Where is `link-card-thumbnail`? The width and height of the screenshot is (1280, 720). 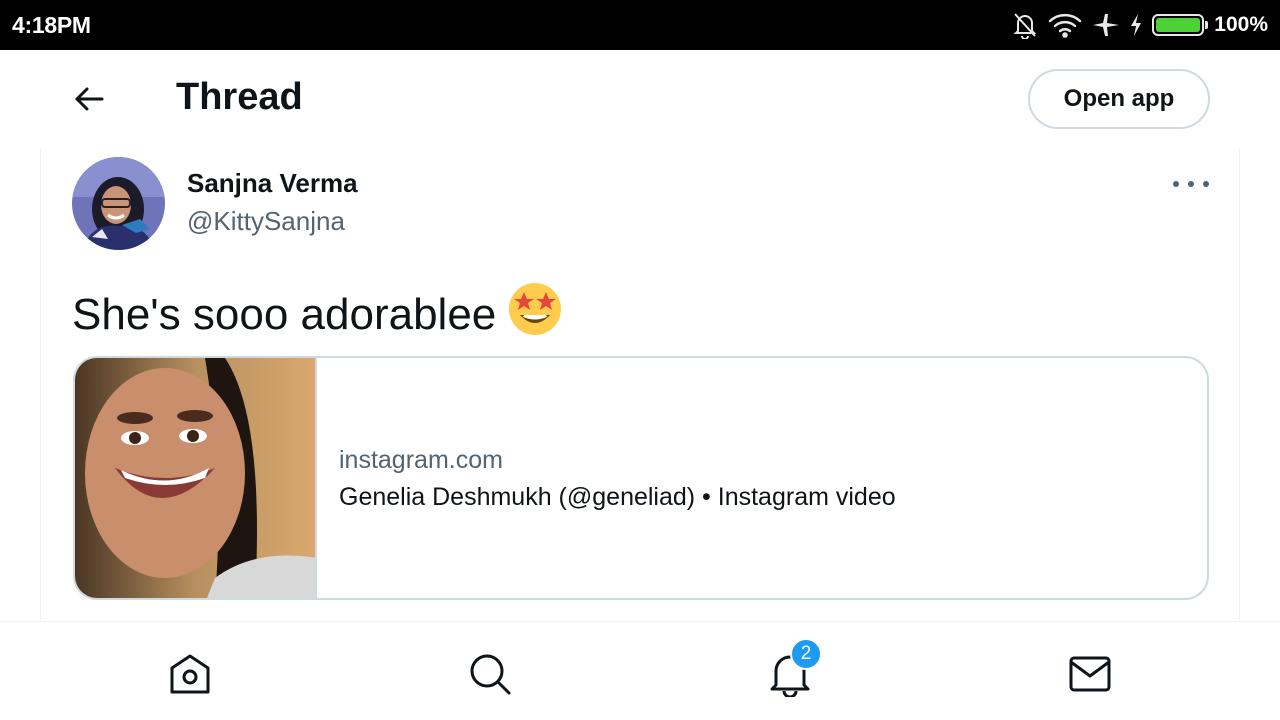 link-card-thumbnail is located at coordinates (196, 478).